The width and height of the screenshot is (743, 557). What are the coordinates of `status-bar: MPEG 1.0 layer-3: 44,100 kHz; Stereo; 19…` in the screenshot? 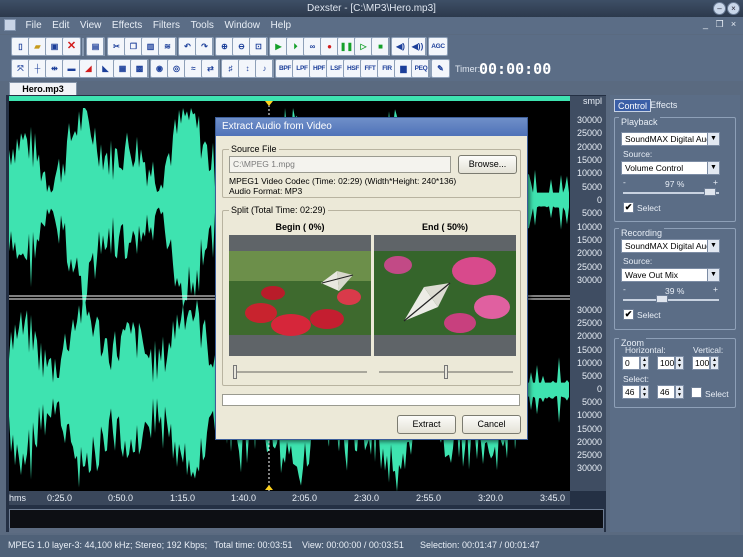 It's located at (371, 546).